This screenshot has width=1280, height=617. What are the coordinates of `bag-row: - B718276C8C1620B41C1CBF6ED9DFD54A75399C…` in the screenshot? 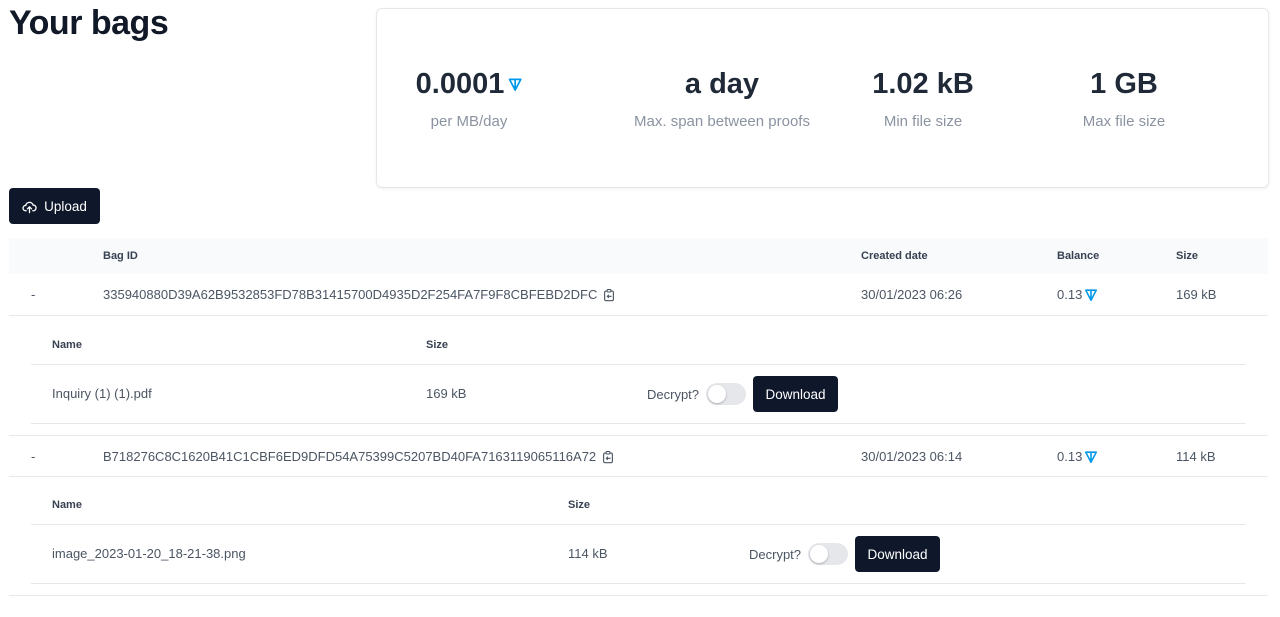 It's located at (638, 456).